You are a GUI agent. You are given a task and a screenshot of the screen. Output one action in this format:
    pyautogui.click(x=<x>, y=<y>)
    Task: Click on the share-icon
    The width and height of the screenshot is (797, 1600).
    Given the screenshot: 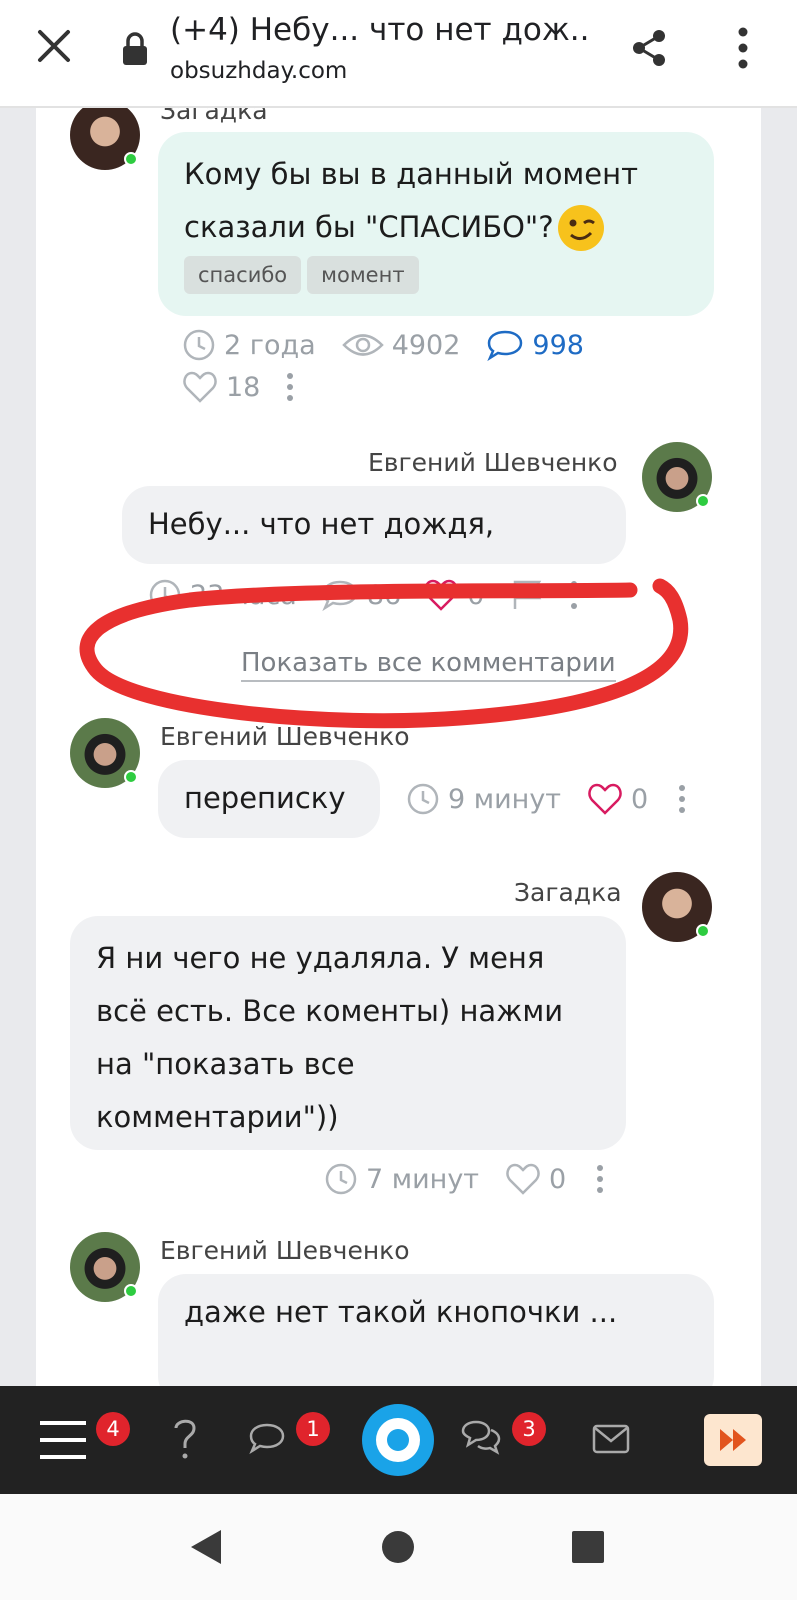 What is the action you would take?
    pyautogui.click(x=649, y=48)
    